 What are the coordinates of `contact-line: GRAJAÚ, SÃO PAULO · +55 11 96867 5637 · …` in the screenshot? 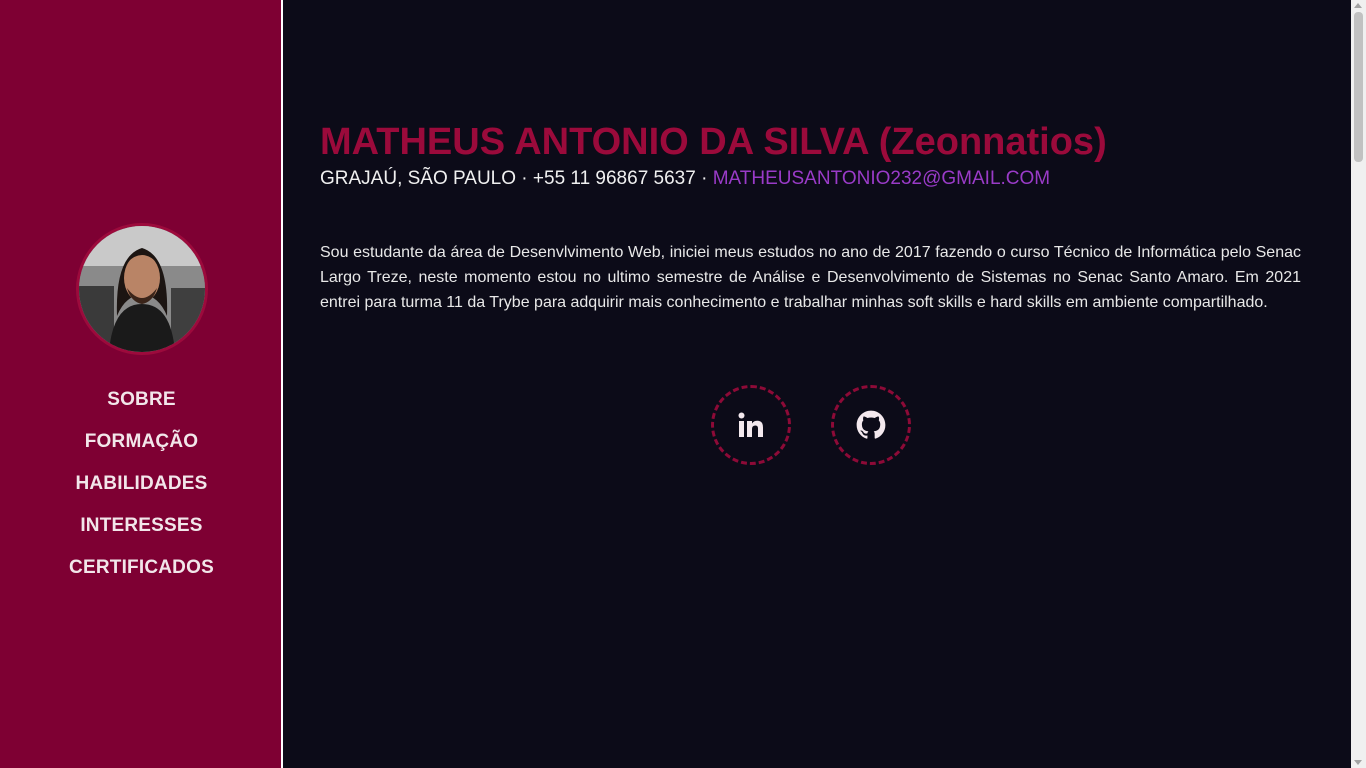 It's located at (685, 179).